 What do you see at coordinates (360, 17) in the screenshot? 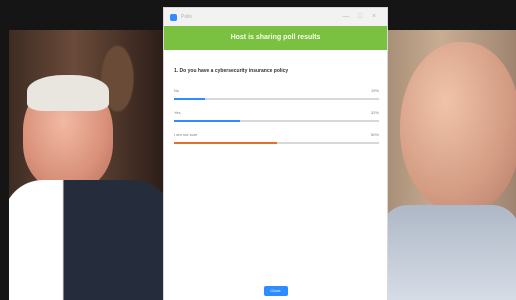
I see `maximize-icon: □` at bounding box center [360, 17].